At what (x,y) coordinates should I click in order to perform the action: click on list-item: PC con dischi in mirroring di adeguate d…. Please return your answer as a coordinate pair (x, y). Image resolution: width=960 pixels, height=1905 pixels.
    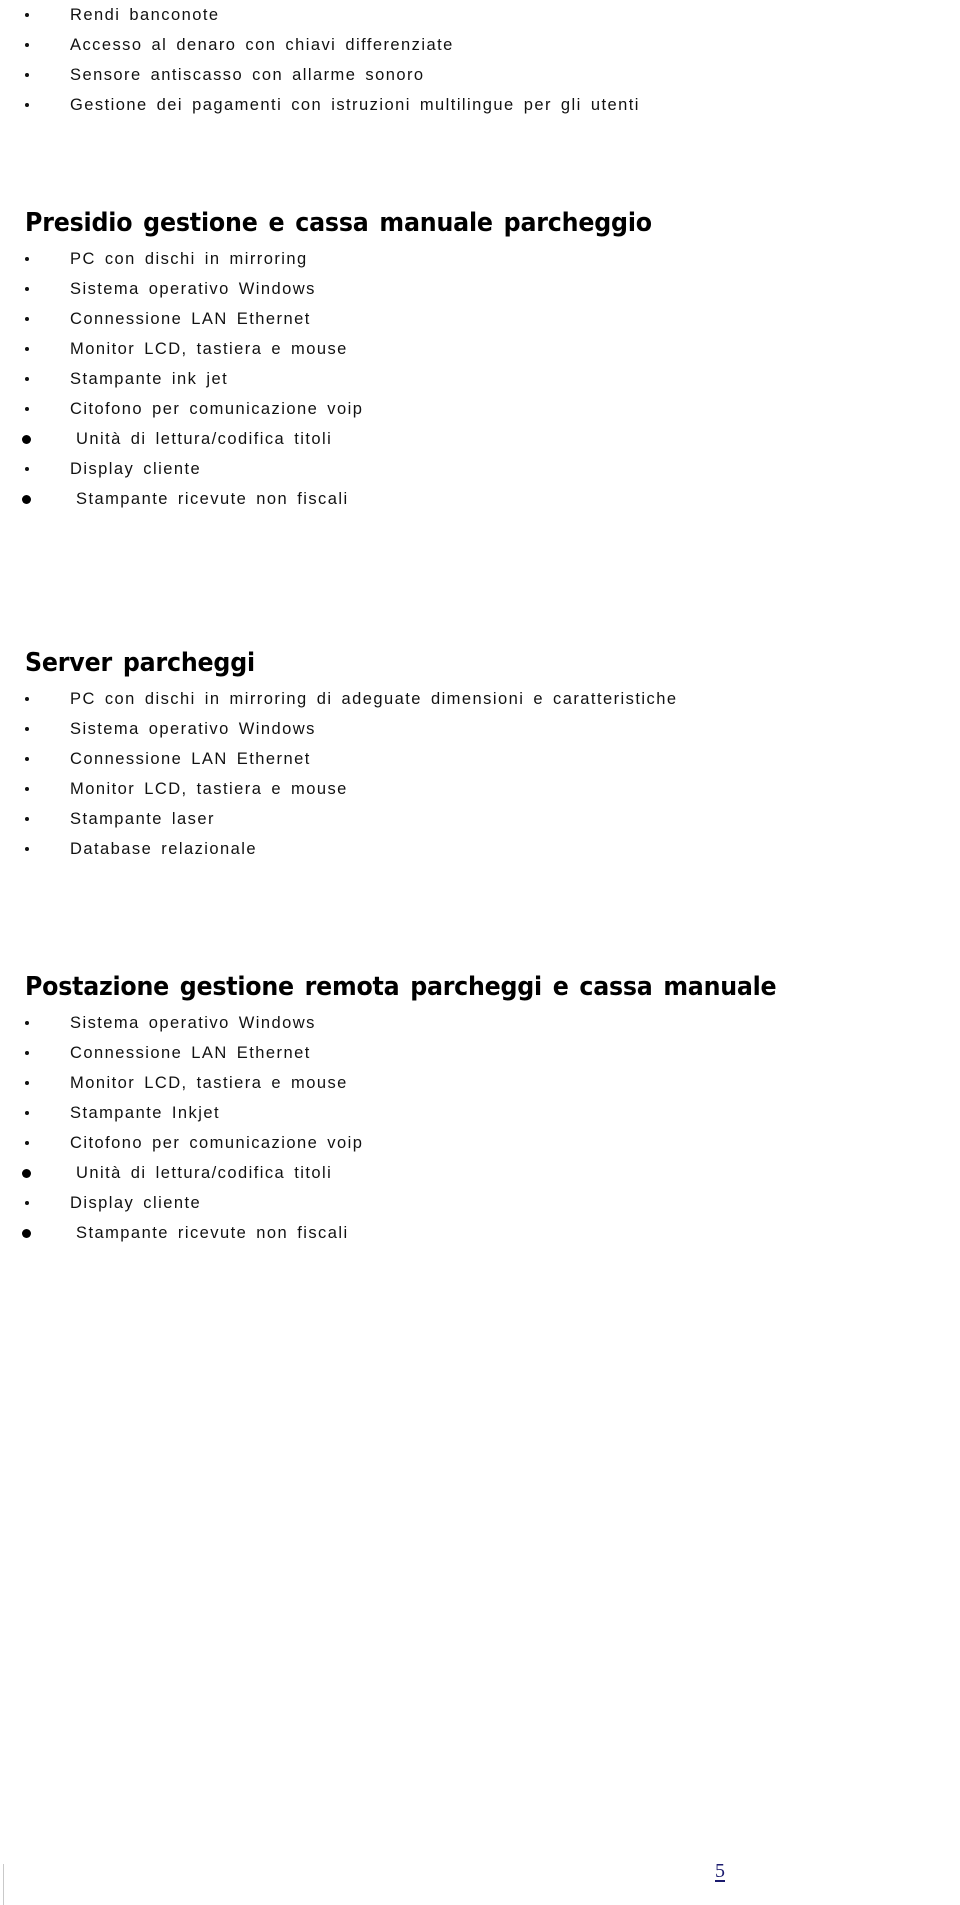
    Looking at the image, I should click on (338, 699).